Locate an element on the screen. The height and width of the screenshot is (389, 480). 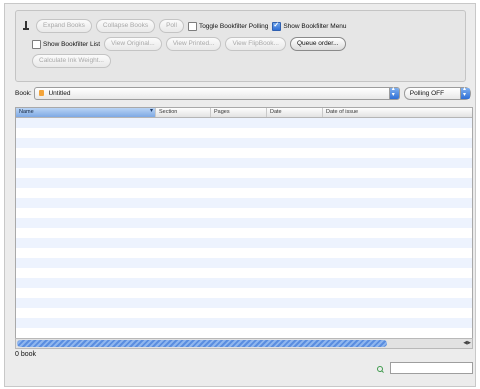
column-header-pages: Pages is located at coordinates (239, 112).